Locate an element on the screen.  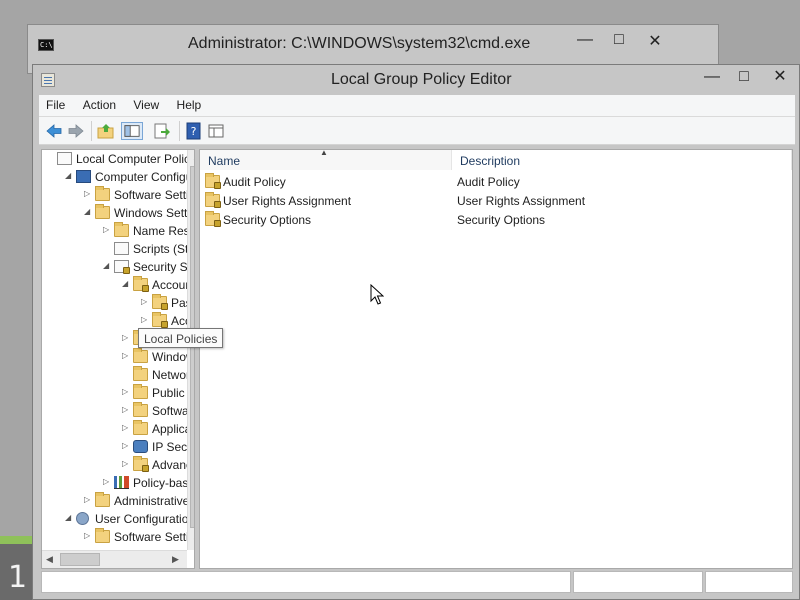
tree-item-label: Computer Configuration is located at coordinates (144, 177).